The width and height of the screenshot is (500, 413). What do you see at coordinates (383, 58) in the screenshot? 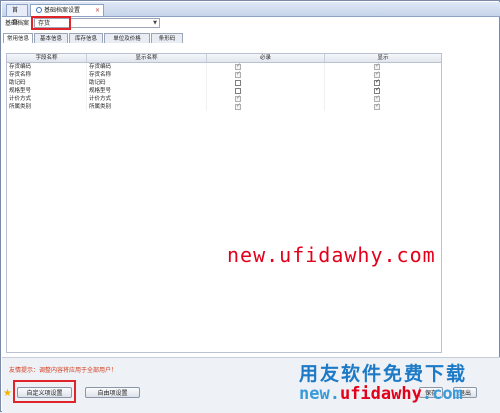
I see `header-show: 显示` at bounding box center [383, 58].